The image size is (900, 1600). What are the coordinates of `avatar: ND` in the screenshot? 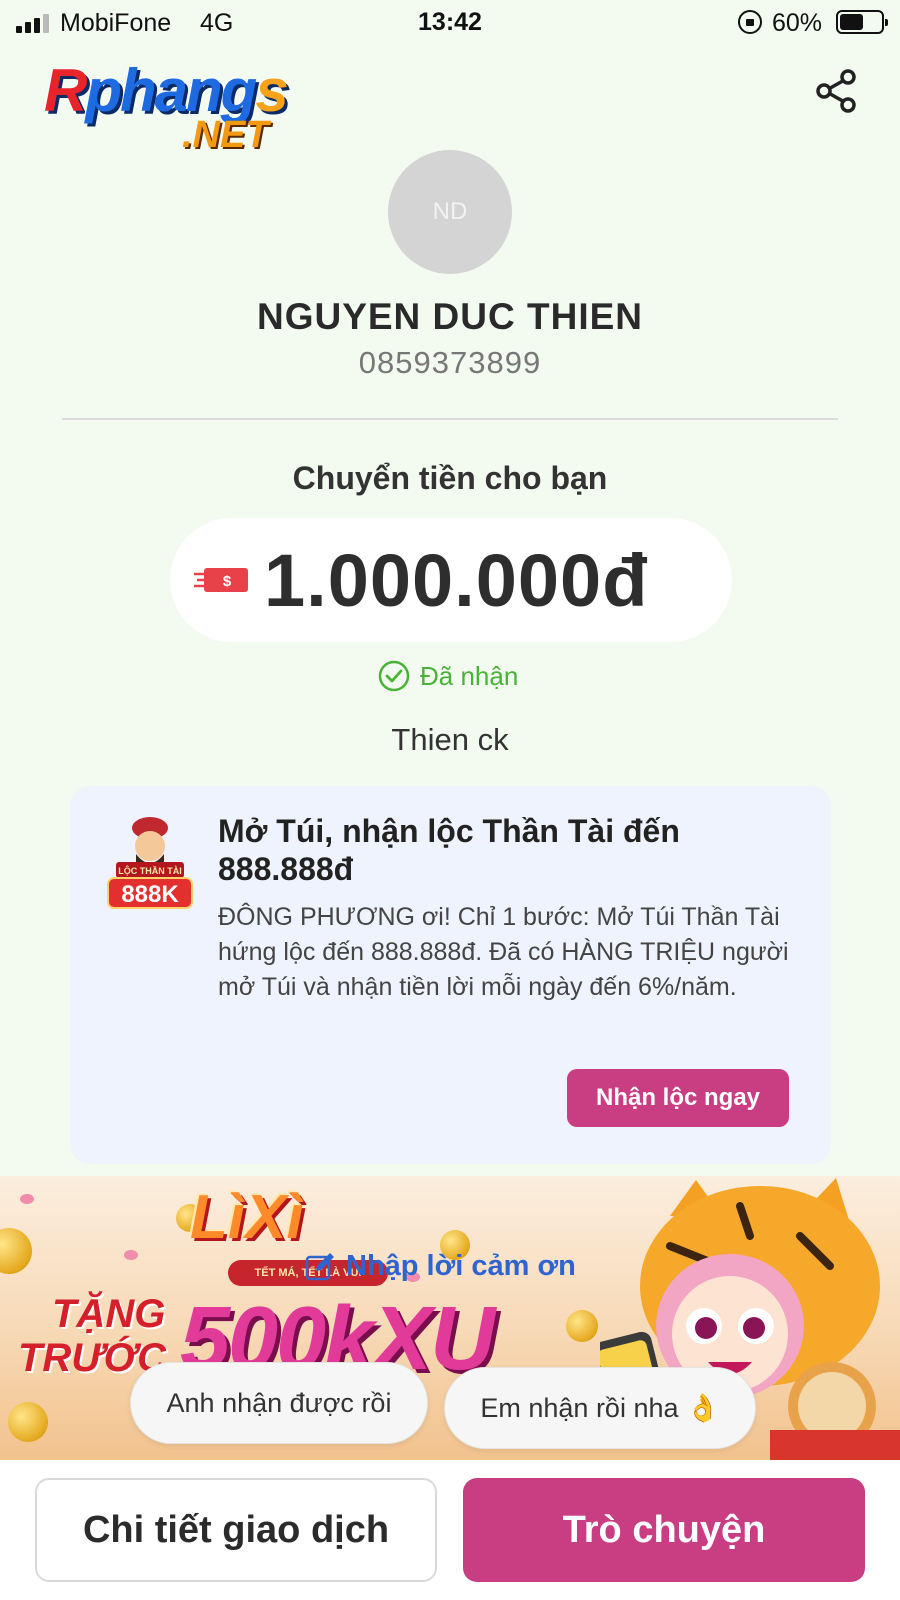 It's located at (450, 212).